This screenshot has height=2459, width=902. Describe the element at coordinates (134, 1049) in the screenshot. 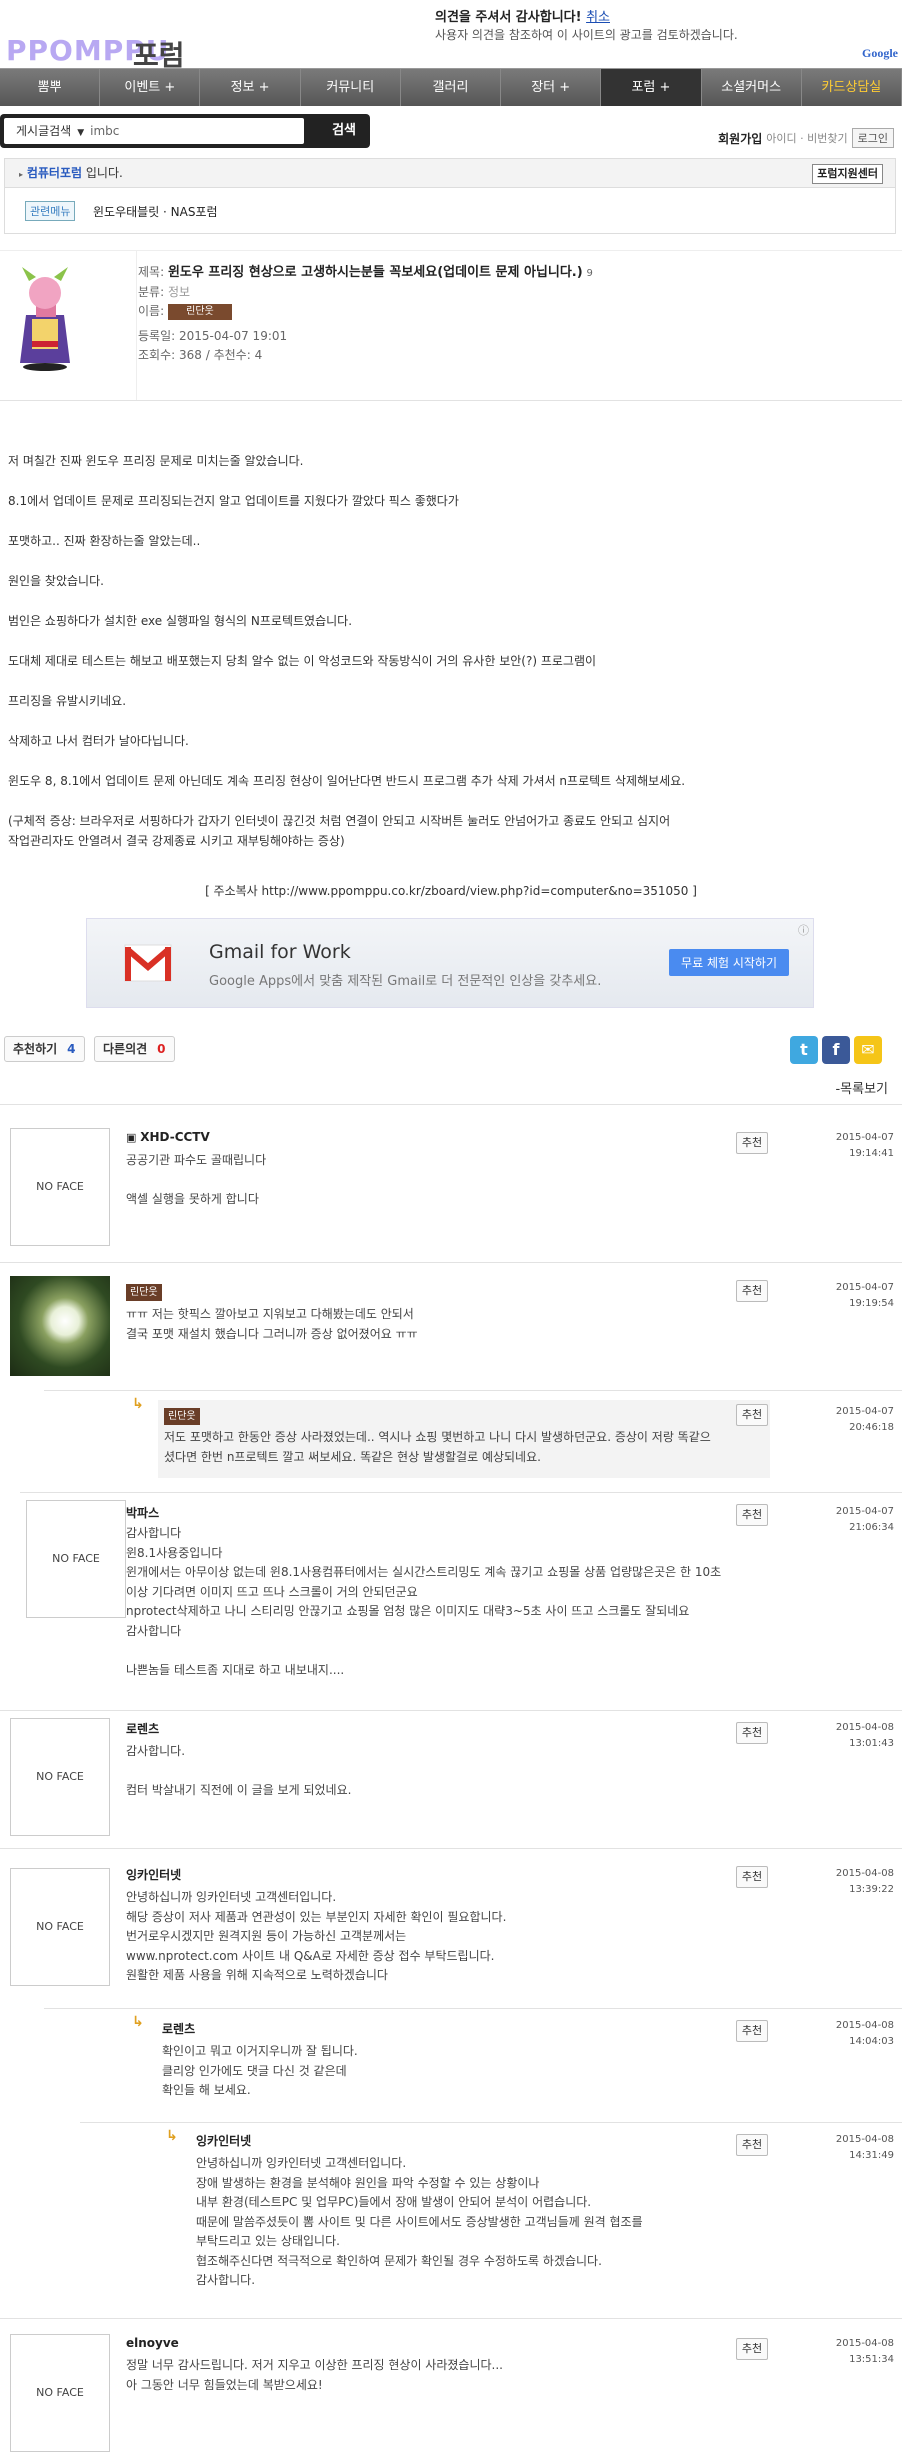

I see `dissent-button: 다른의견 0` at that location.